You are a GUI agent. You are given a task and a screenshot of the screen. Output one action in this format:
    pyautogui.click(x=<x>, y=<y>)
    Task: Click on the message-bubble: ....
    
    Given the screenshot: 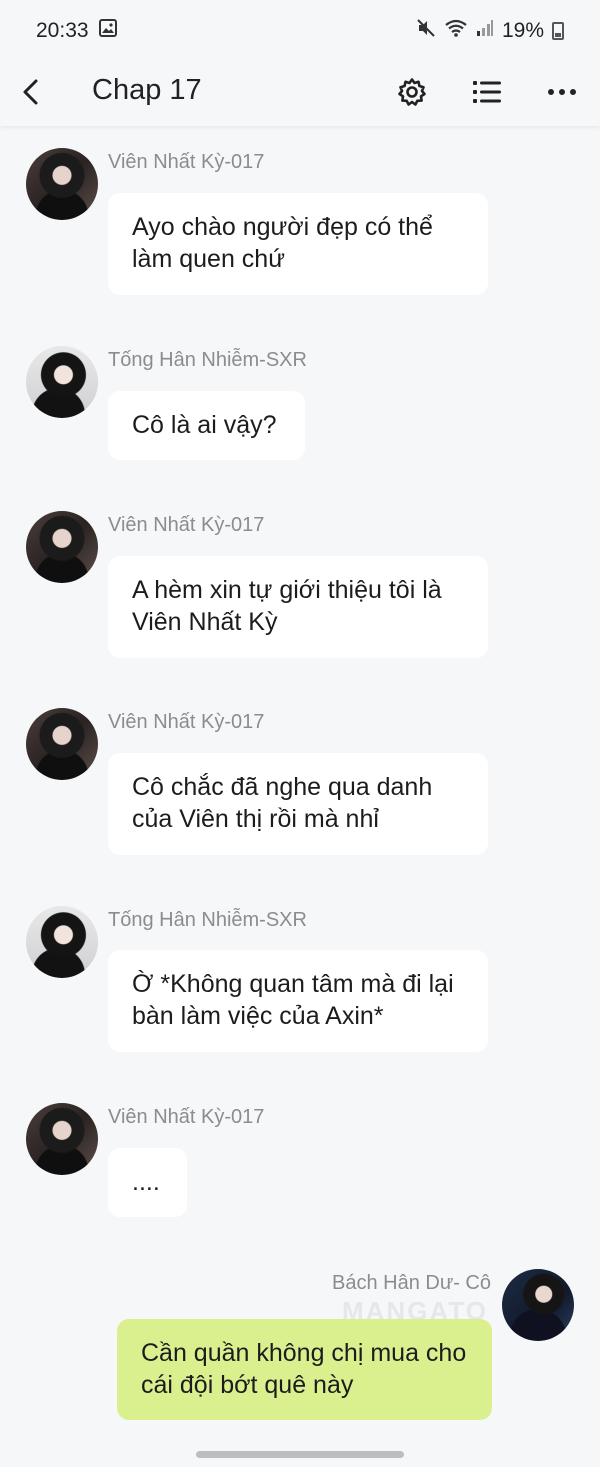 What is the action you would take?
    pyautogui.click(x=147, y=1182)
    